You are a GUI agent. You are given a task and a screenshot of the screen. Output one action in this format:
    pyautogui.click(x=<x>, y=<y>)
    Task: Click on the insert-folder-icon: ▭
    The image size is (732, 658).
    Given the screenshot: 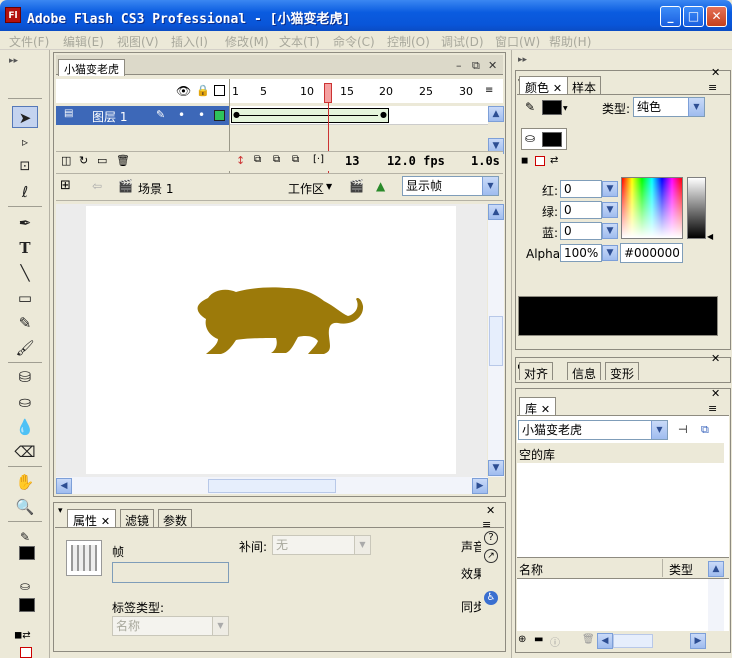 What is the action you would take?
    pyautogui.click(x=102, y=160)
    